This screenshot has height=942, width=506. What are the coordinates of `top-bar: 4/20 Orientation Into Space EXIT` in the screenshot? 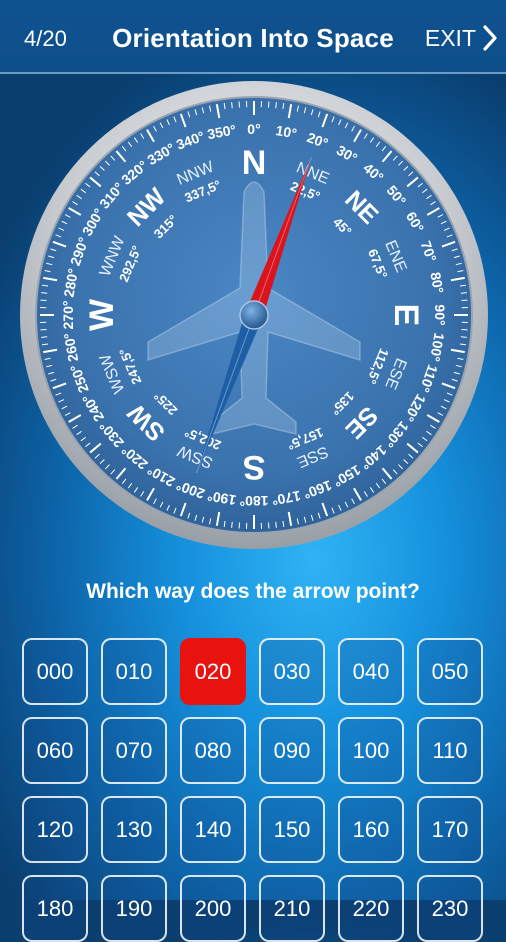 It's located at (253, 37).